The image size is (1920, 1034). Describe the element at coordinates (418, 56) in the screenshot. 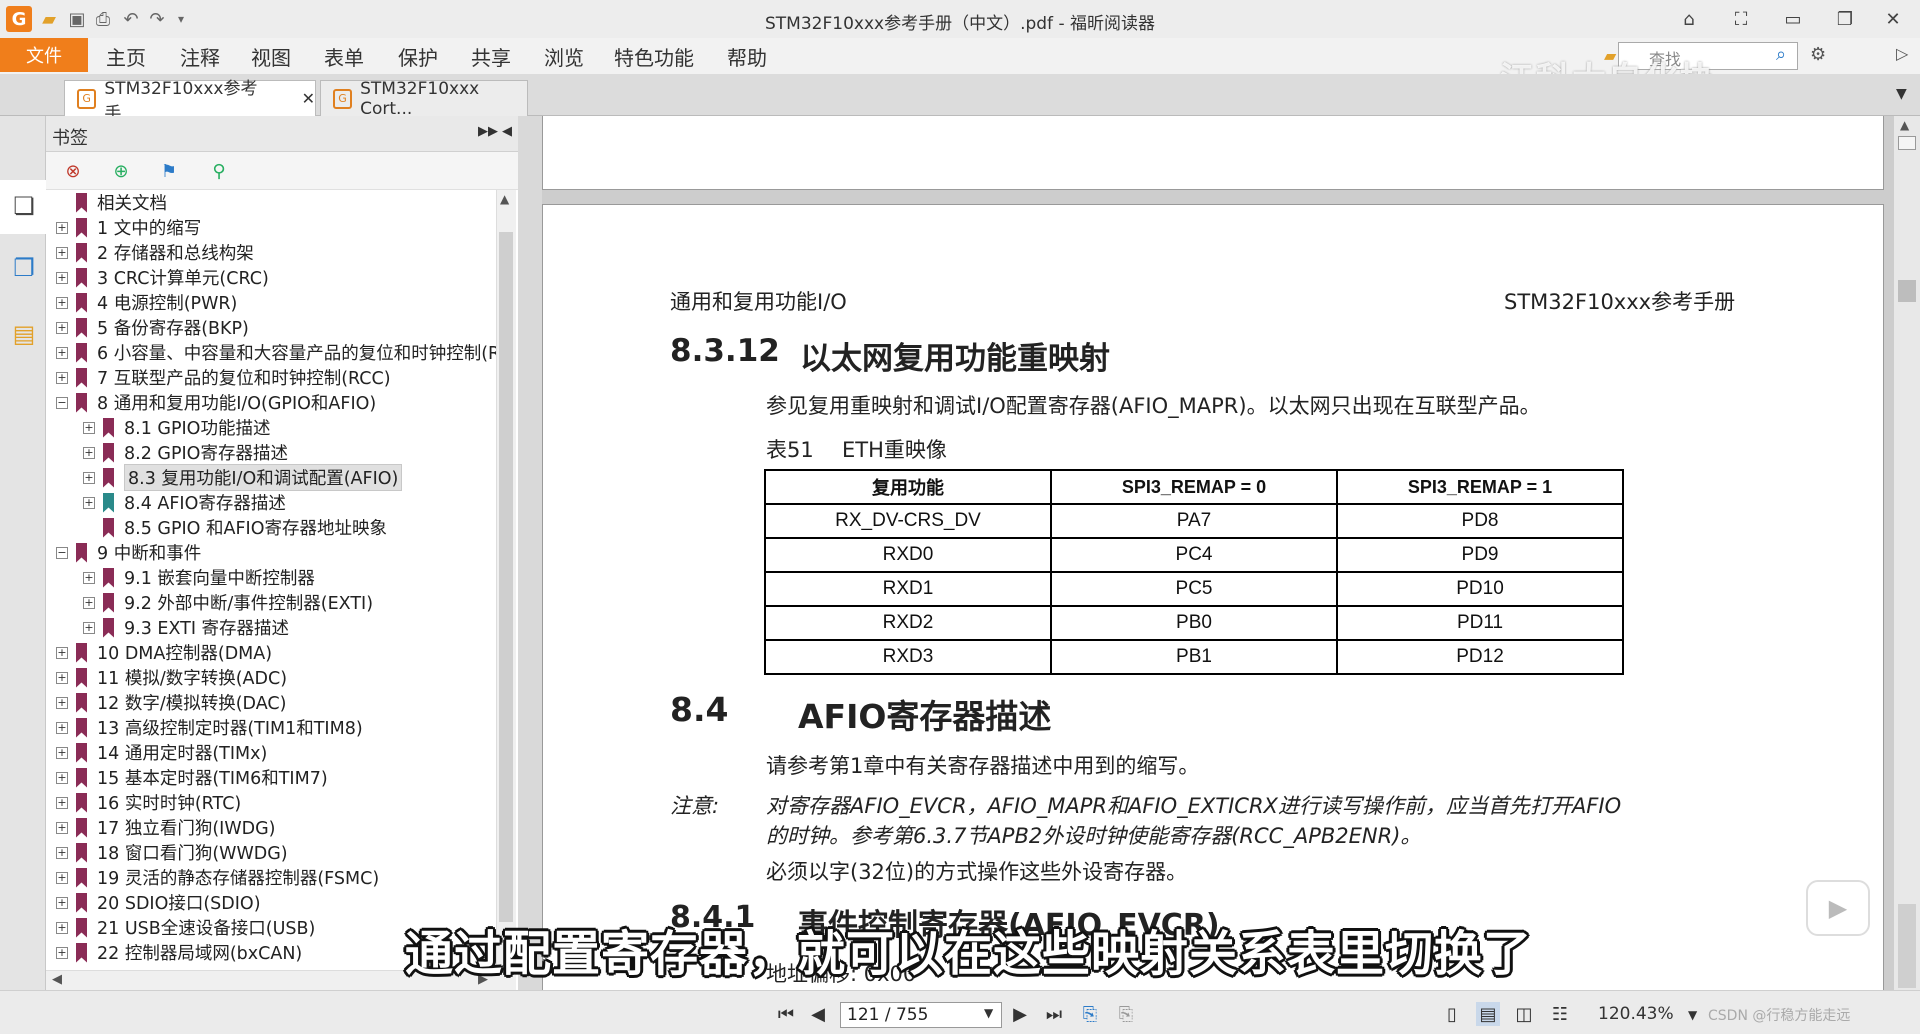

I see `menu-protect: 保护` at that location.